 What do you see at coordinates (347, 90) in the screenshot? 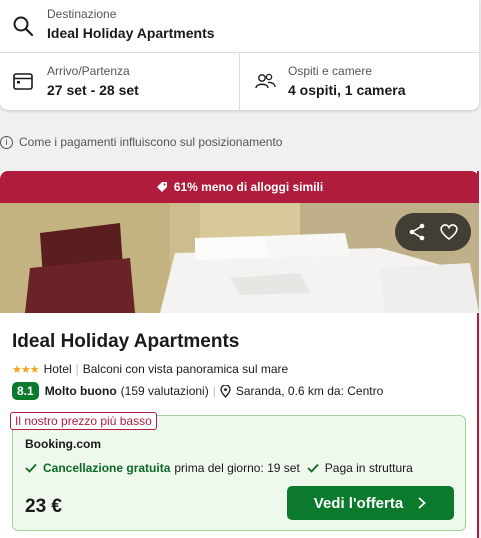
I see `guests-value: 4 ospiti, 1 camera` at bounding box center [347, 90].